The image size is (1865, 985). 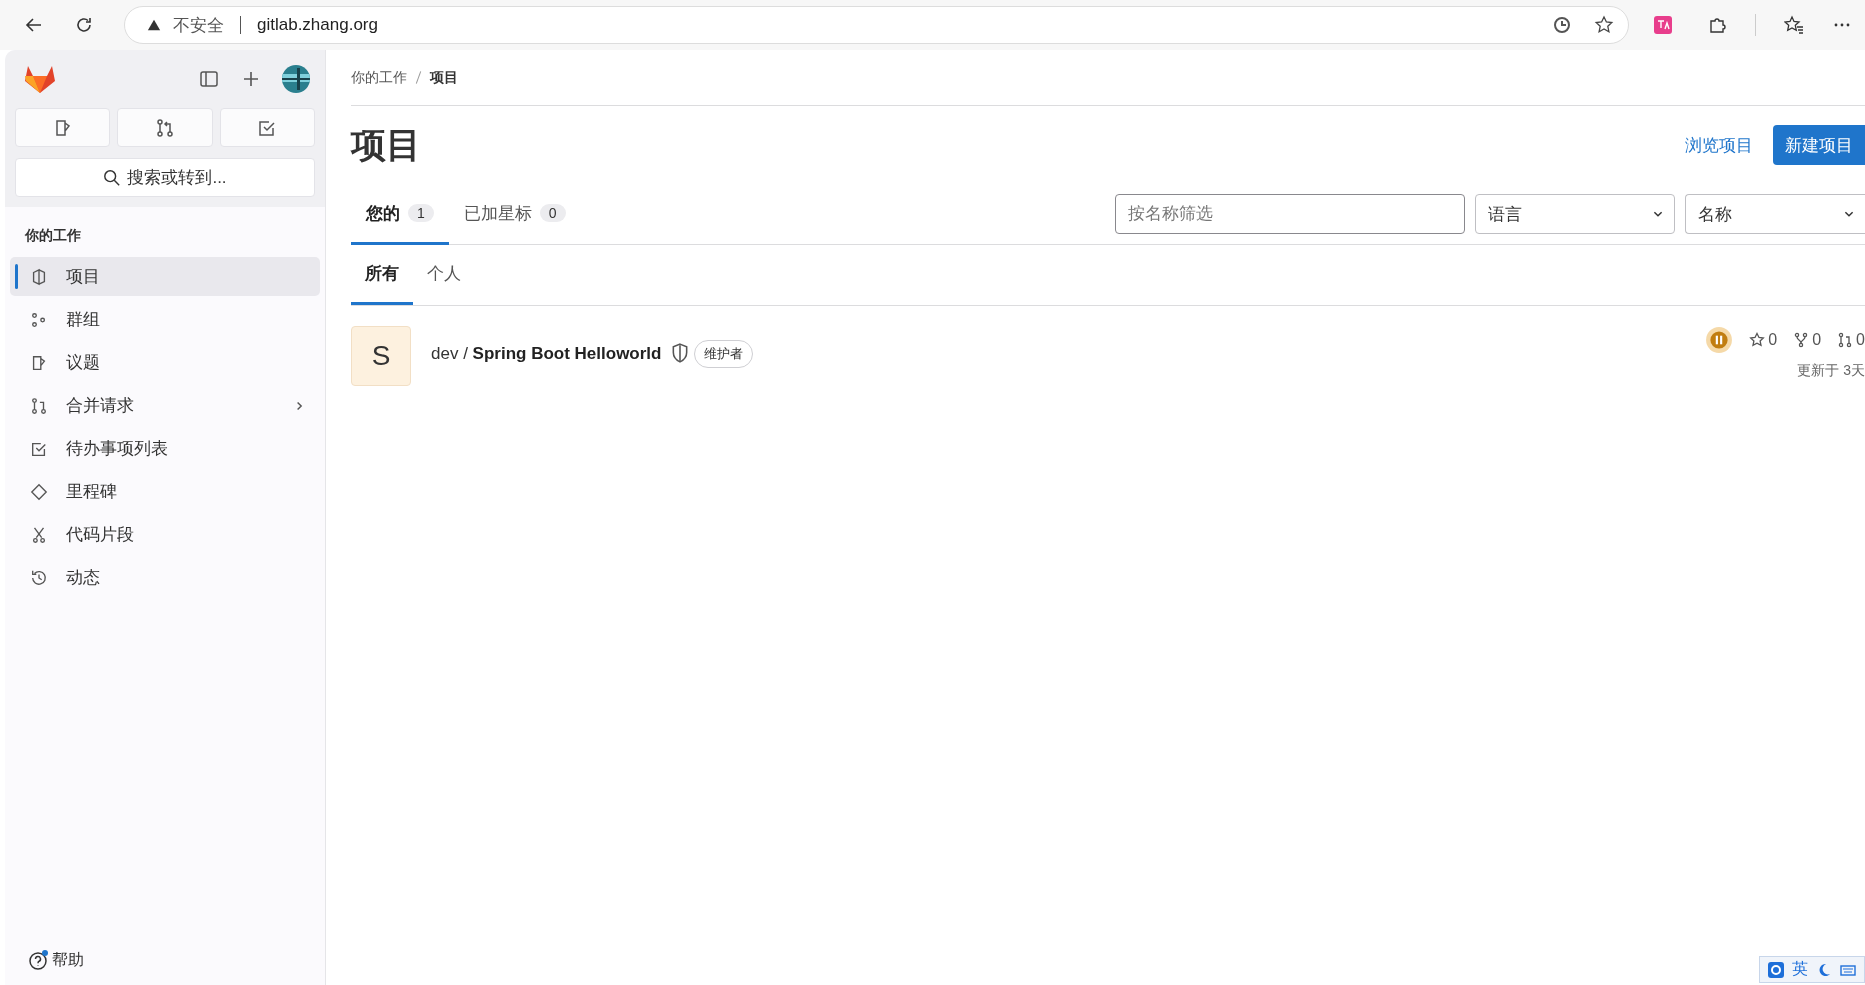 What do you see at coordinates (444, 77) in the screenshot?
I see `breadcrumb-link: 项目` at bounding box center [444, 77].